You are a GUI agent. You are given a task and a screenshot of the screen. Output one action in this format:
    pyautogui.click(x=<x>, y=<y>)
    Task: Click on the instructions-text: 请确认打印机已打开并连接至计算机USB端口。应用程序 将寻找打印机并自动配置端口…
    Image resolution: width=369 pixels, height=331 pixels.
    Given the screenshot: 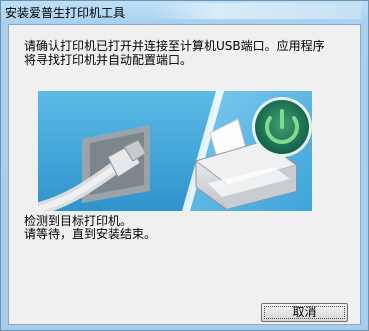 What is the action you would take?
    pyautogui.click(x=184, y=53)
    